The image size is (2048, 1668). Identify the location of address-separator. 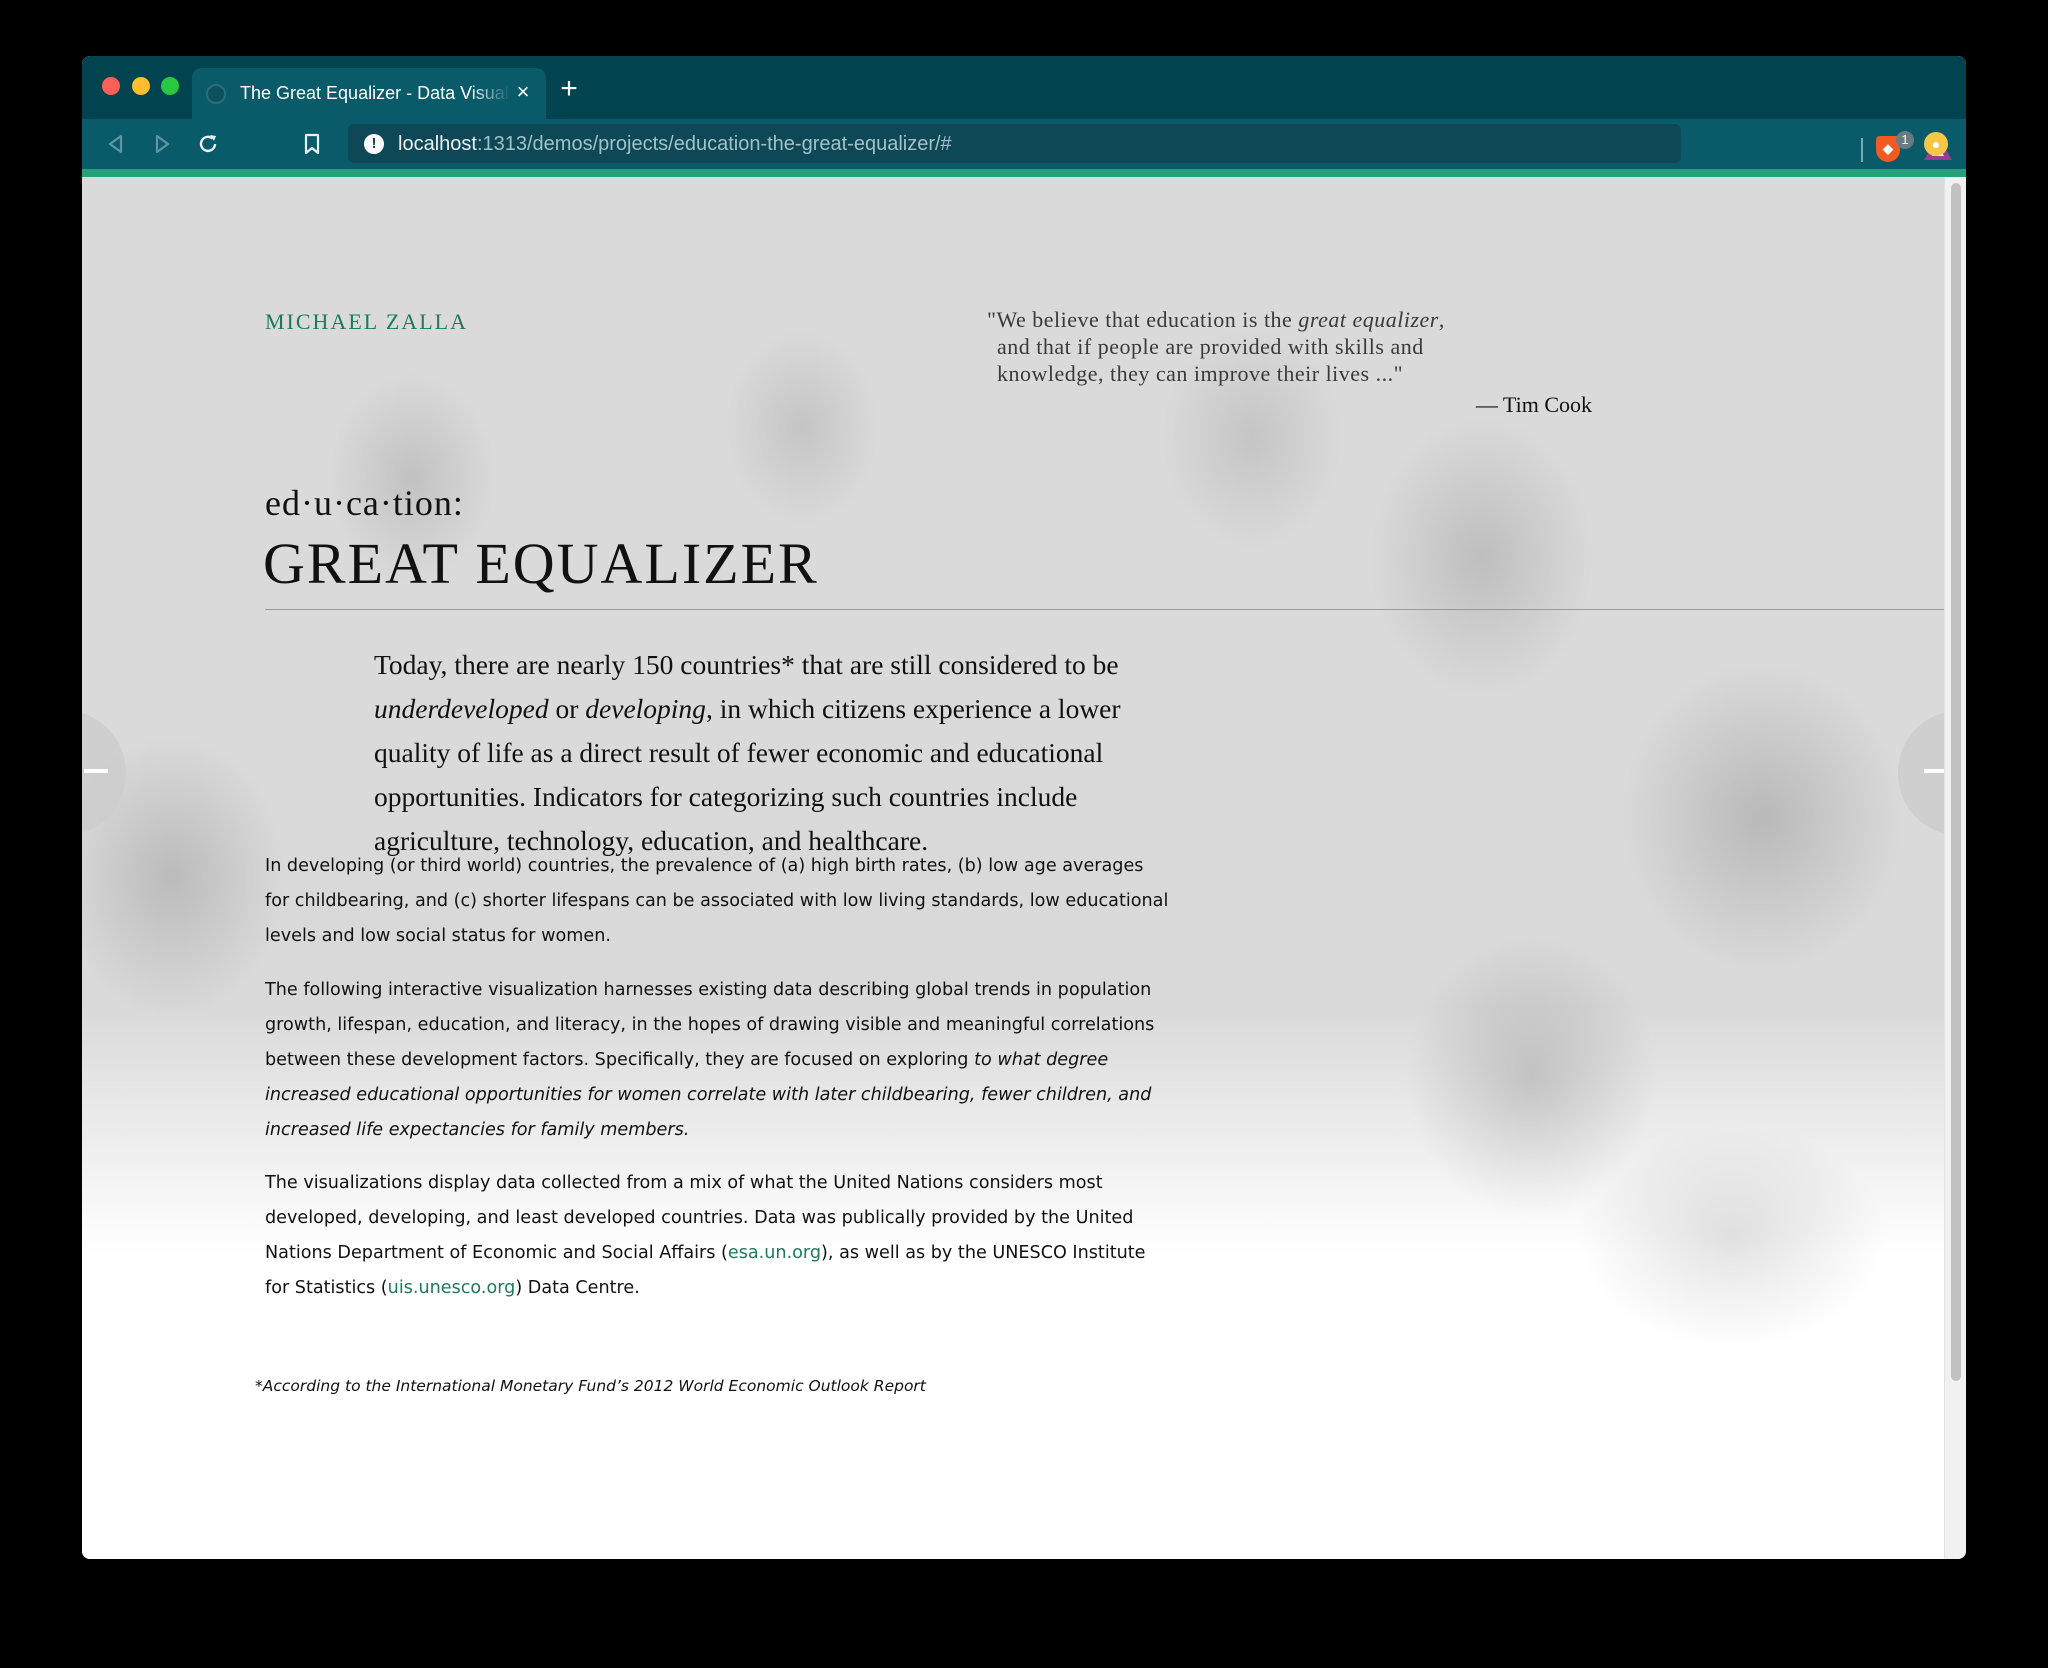
(1862, 150).